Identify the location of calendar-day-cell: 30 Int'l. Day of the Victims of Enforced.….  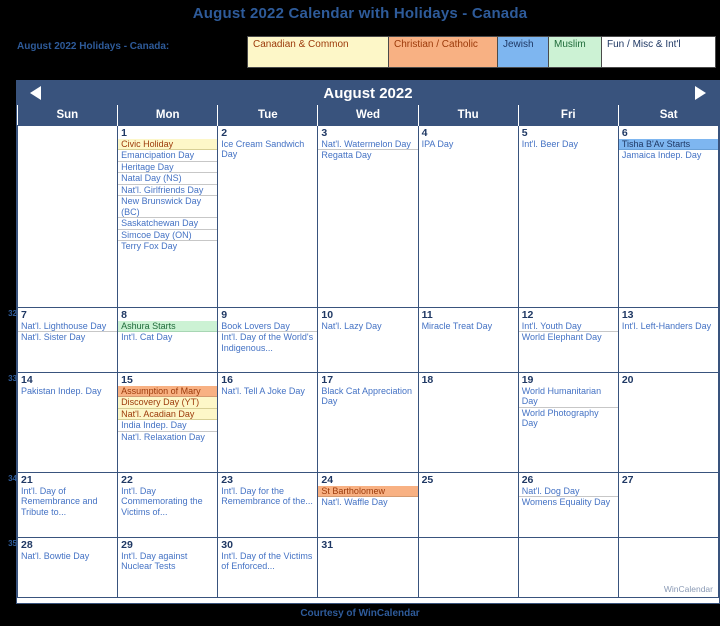
(268, 567).